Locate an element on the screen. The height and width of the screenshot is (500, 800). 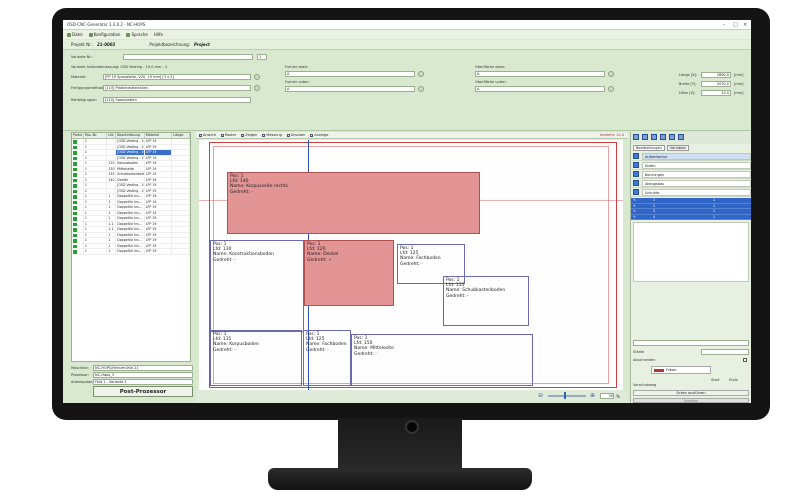
zoom-slider-thumb is located at coordinates (565, 395).